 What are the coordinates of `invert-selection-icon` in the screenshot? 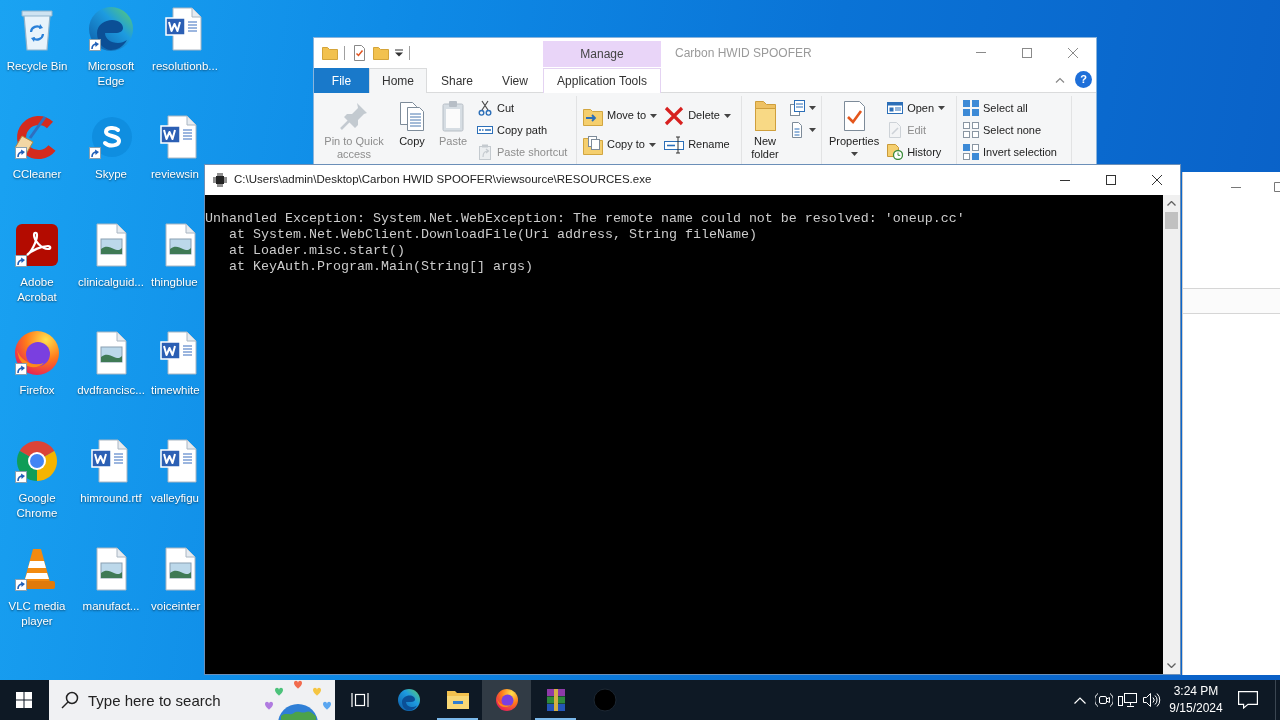 It's located at (971, 152).